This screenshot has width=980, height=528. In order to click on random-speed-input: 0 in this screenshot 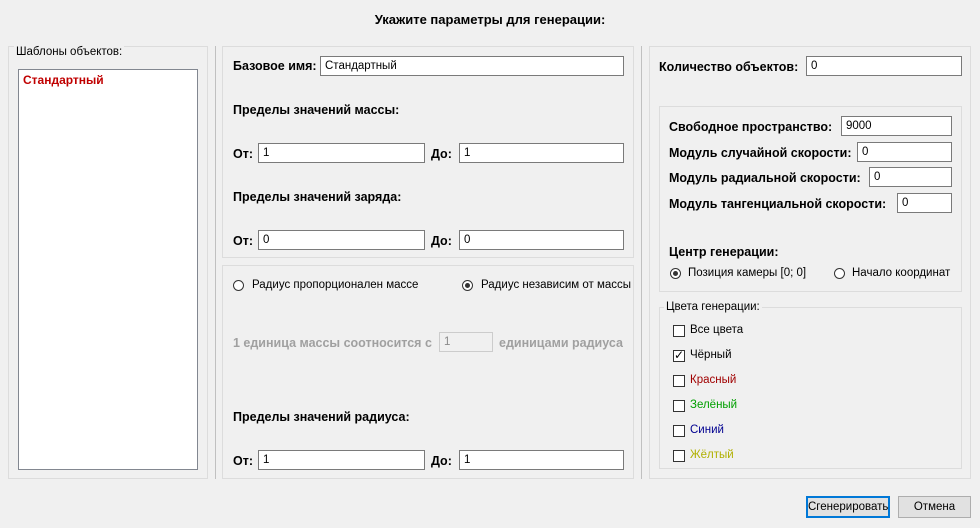, I will do `click(904, 152)`.